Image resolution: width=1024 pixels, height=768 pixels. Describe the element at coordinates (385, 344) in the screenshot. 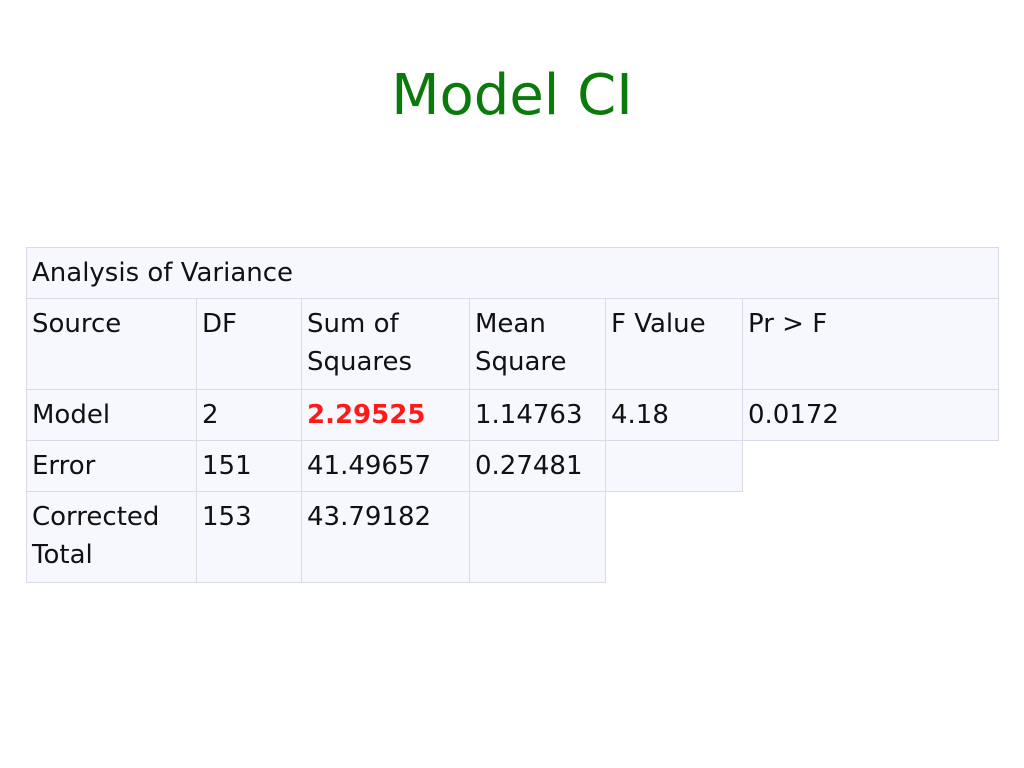

I see `header-sum-of-squares: Sum of Squares` at that location.